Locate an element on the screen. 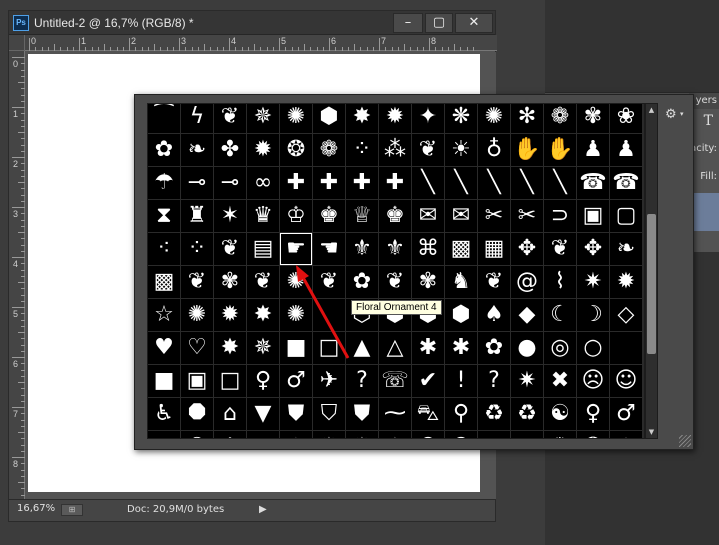 Image resolution: width=719 pixels, height=545 pixels. floral-ornament-4-shape: ✺ is located at coordinates (296, 282).